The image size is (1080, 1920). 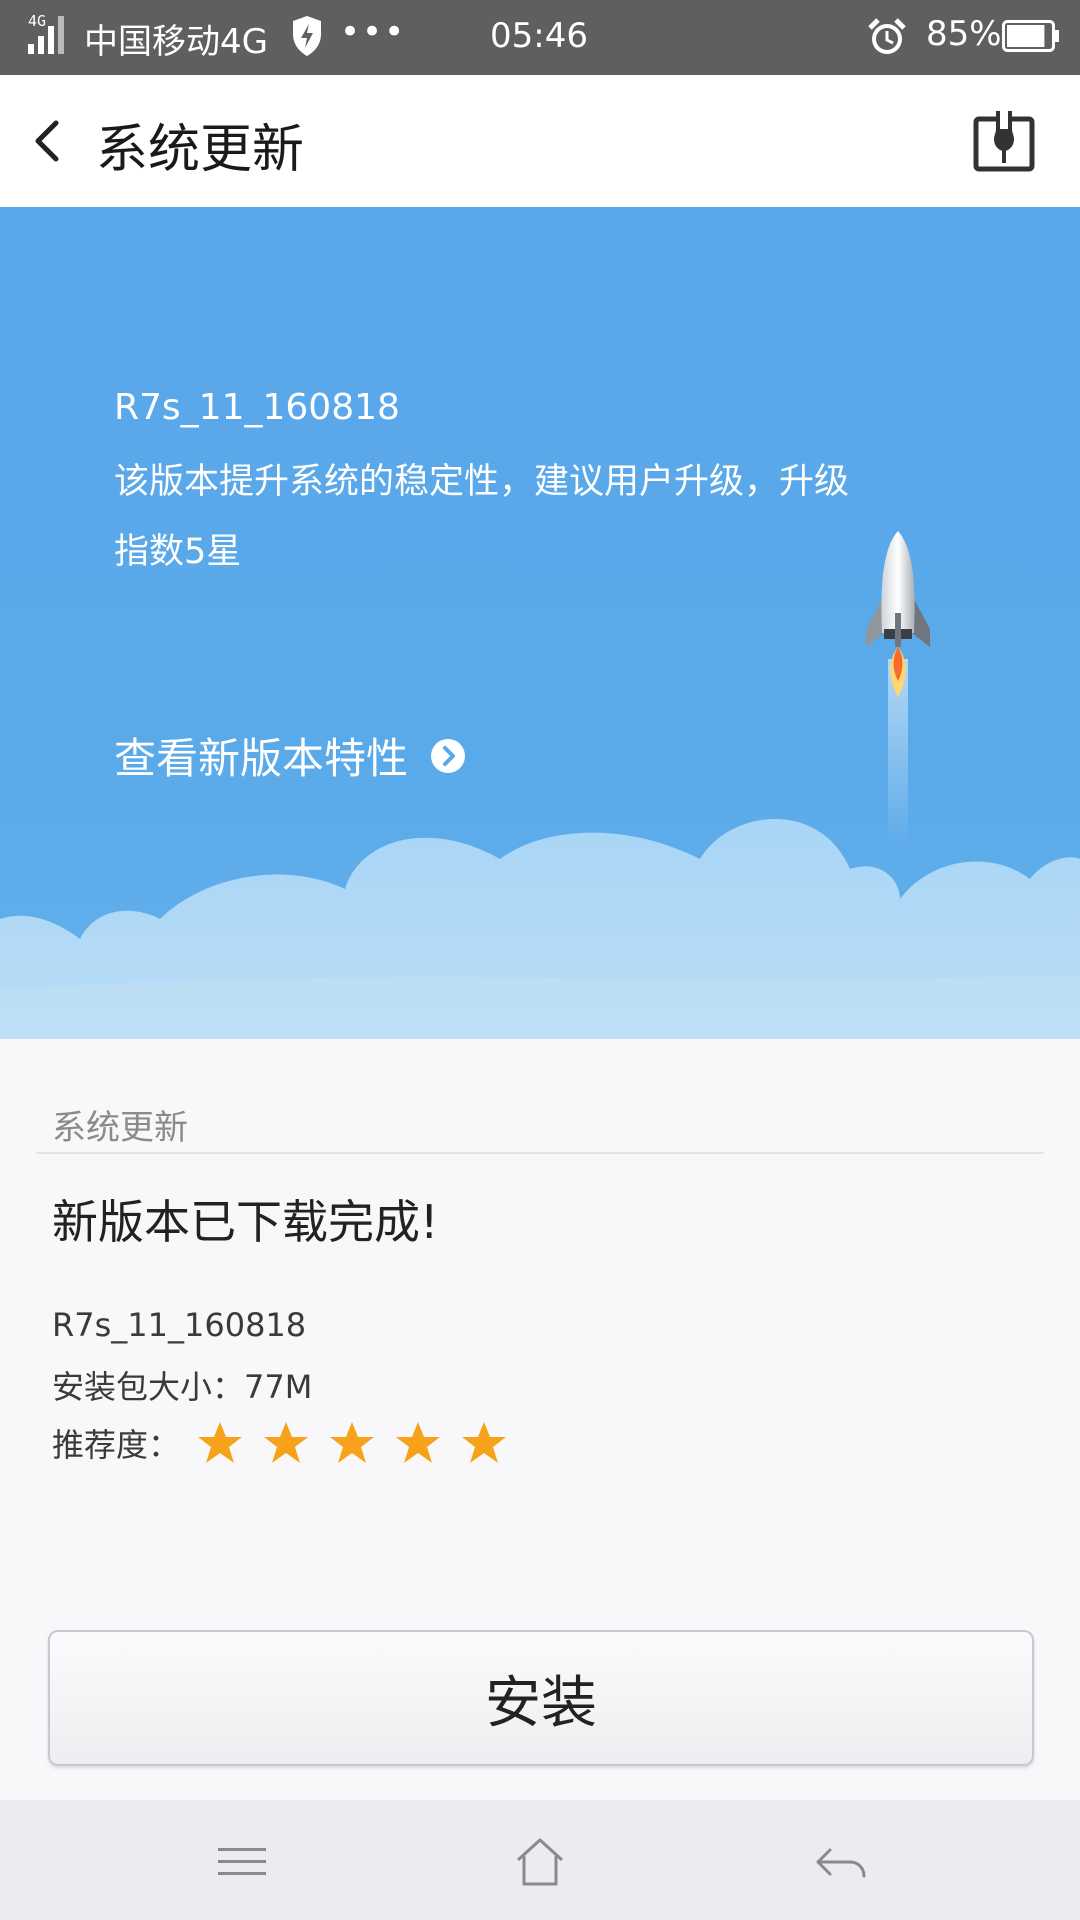 What do you see at coordinates (307, 36) in the screenshot?
I see `shield-icon` at bounding box center [307, 36].